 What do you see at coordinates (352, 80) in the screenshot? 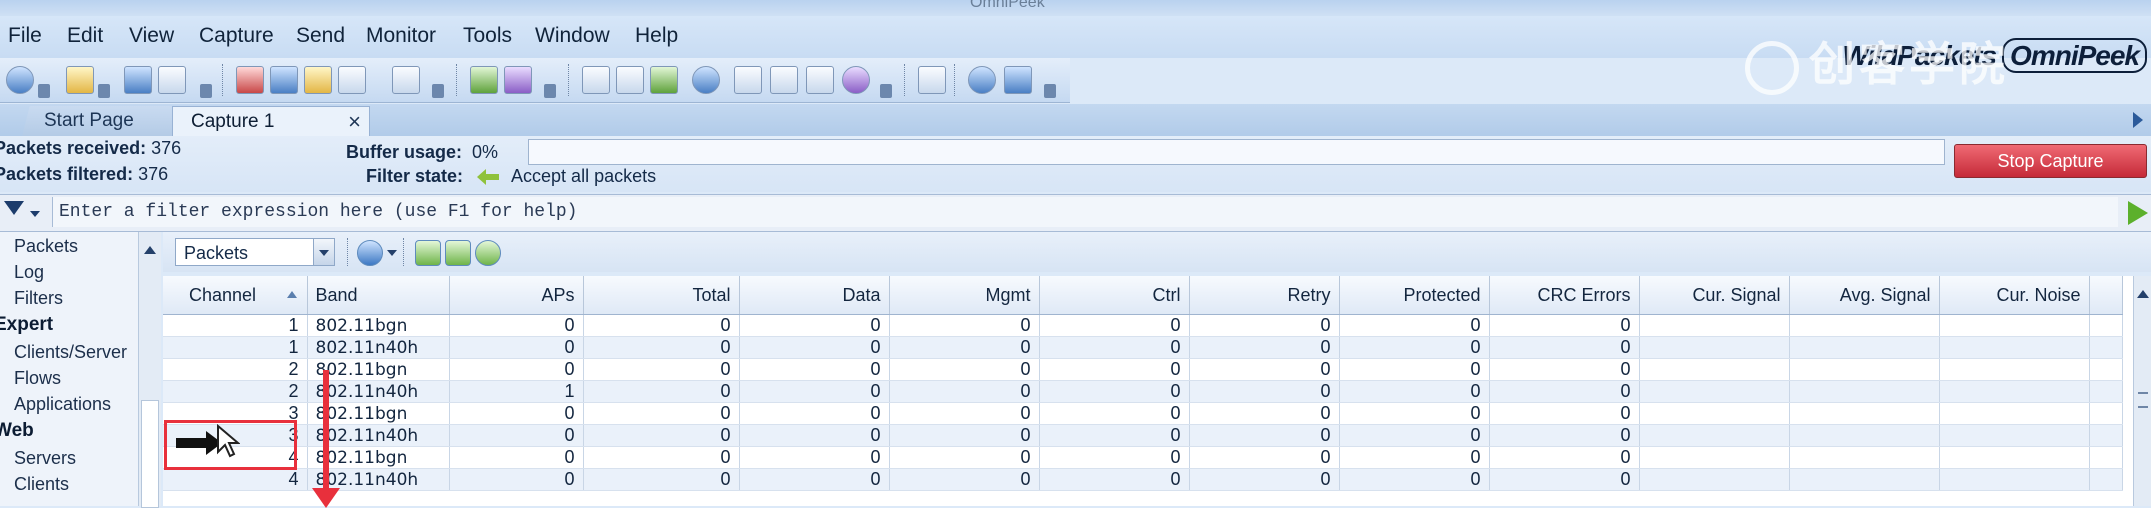
I see `capture-file-icon` at bounding box center [352, 80].